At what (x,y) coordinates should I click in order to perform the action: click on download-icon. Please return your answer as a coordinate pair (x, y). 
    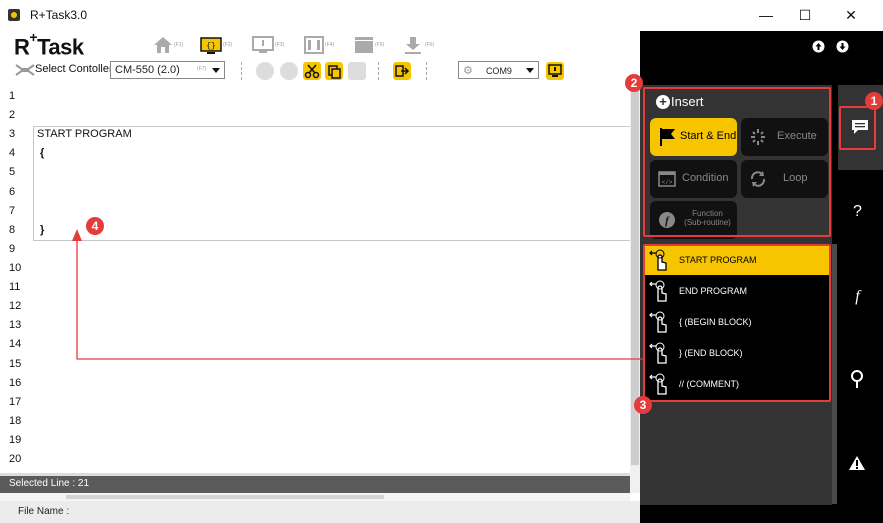
    Looking at the image, I should click on (413, 45).